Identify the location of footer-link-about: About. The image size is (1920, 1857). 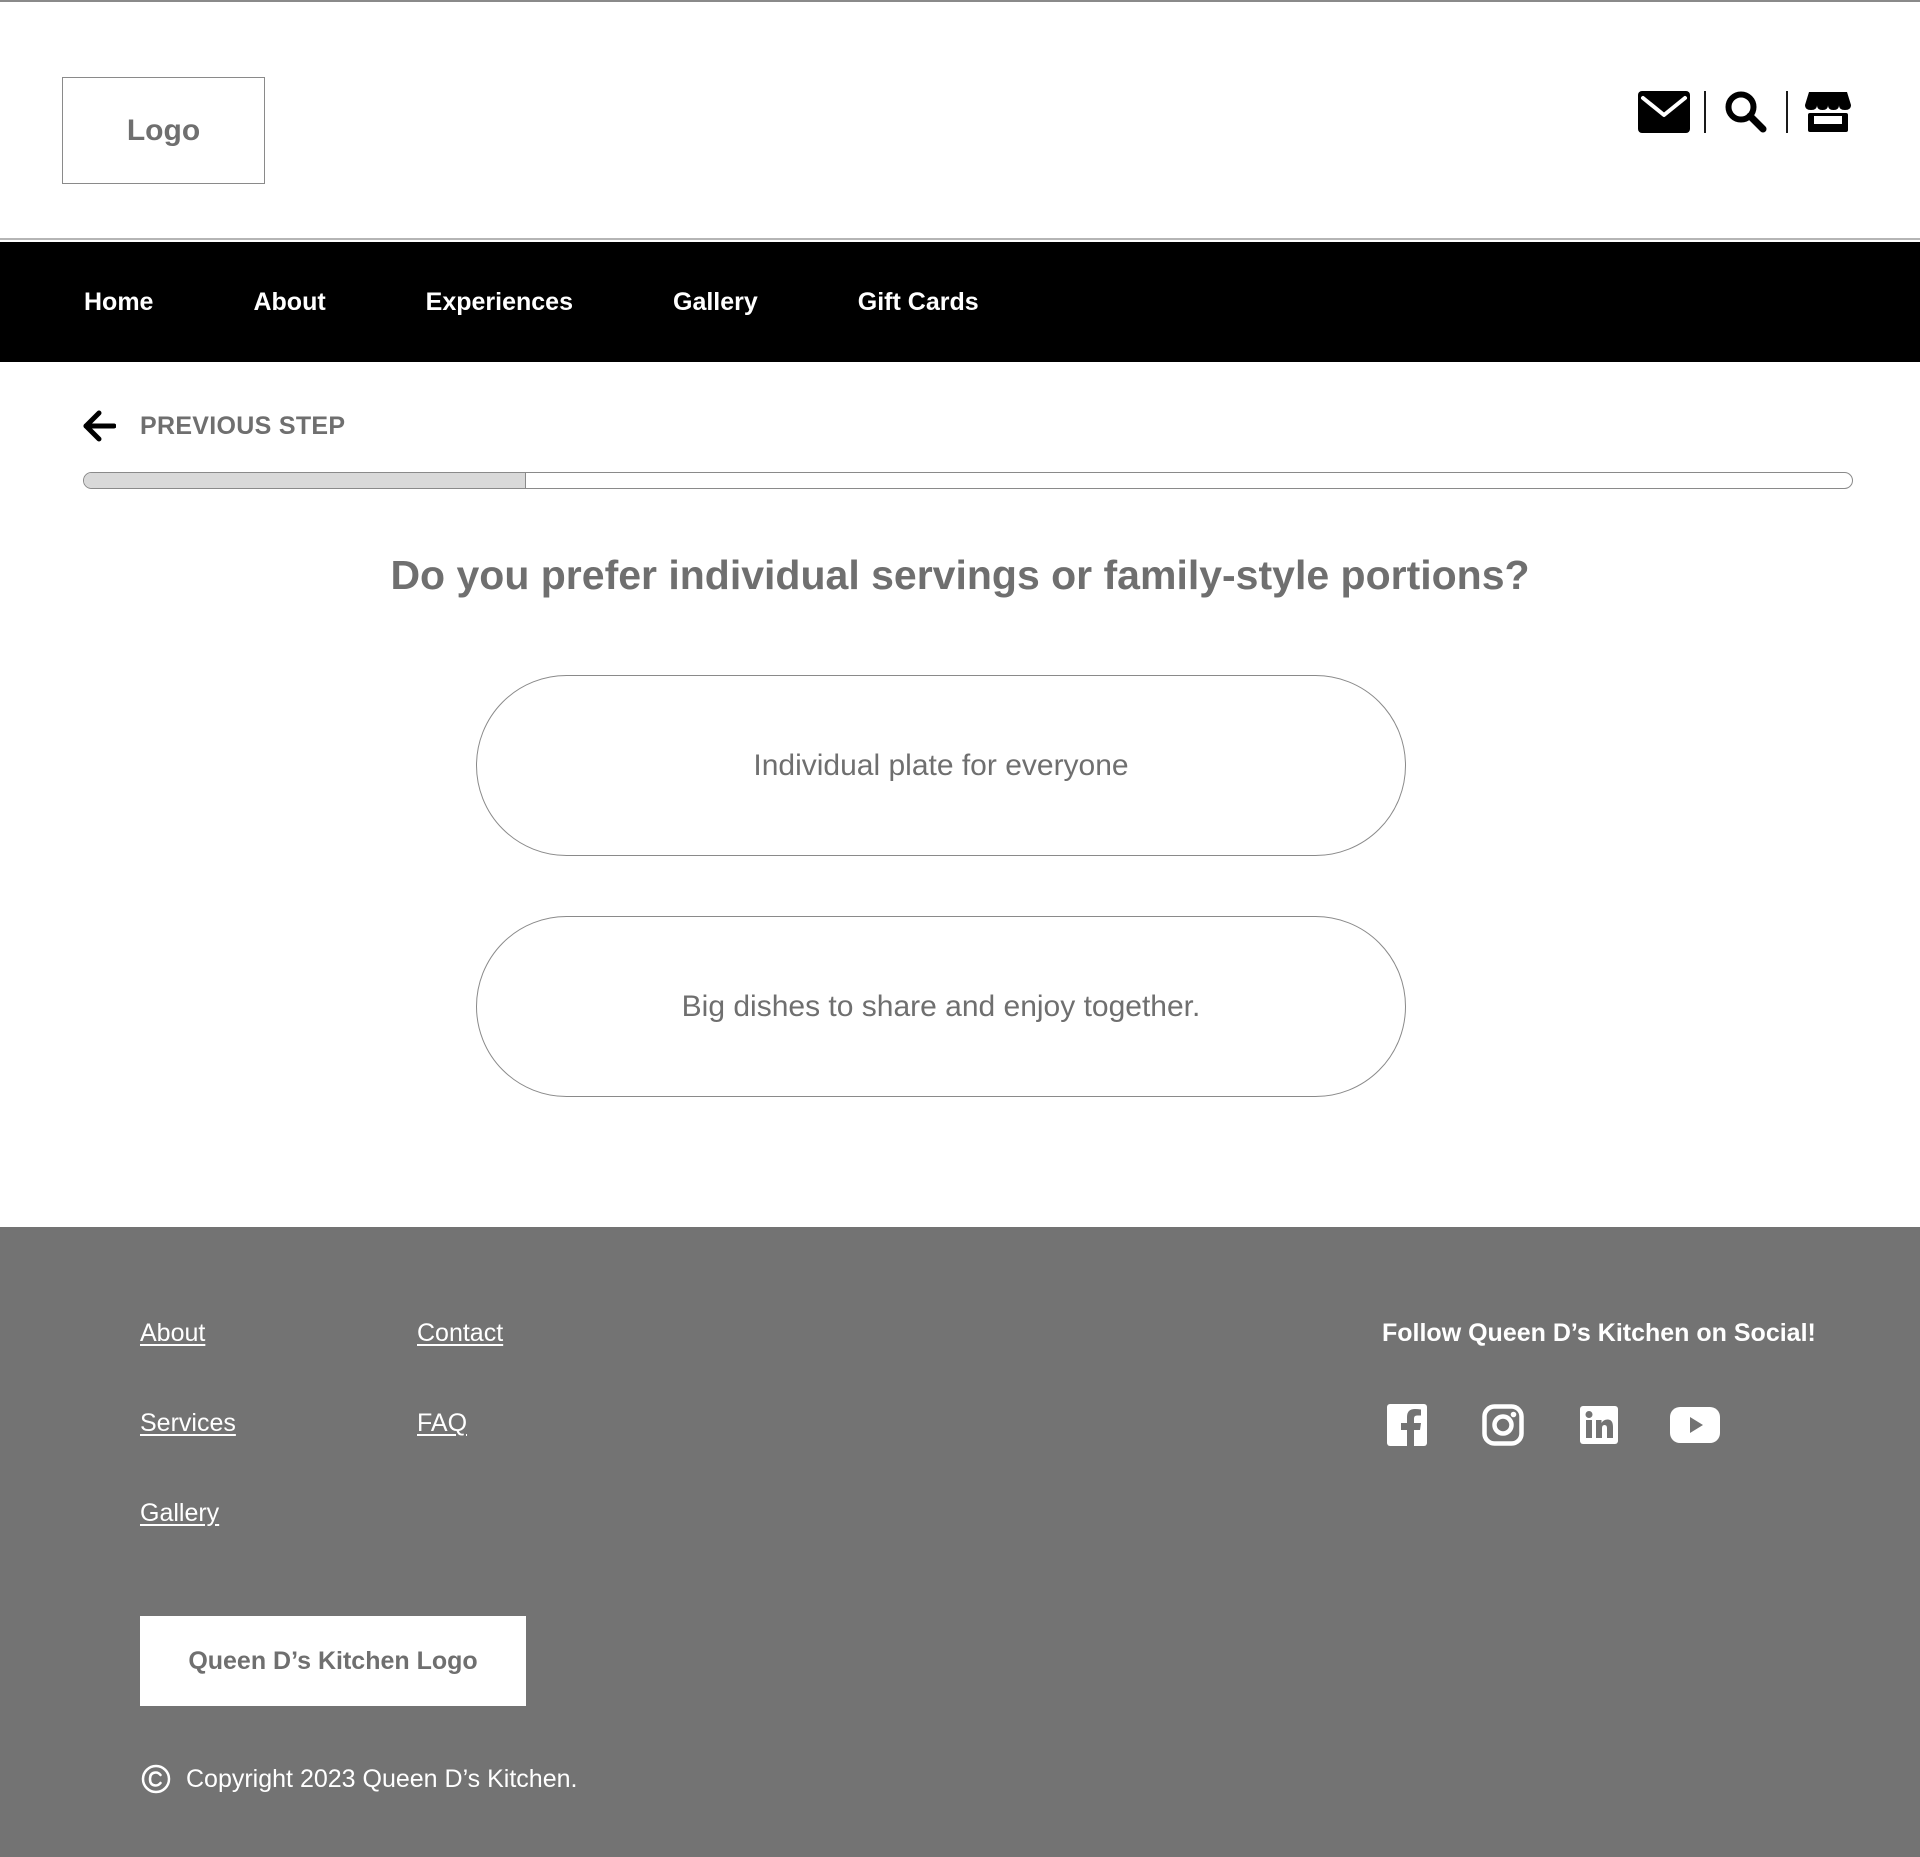
(172, 1333).